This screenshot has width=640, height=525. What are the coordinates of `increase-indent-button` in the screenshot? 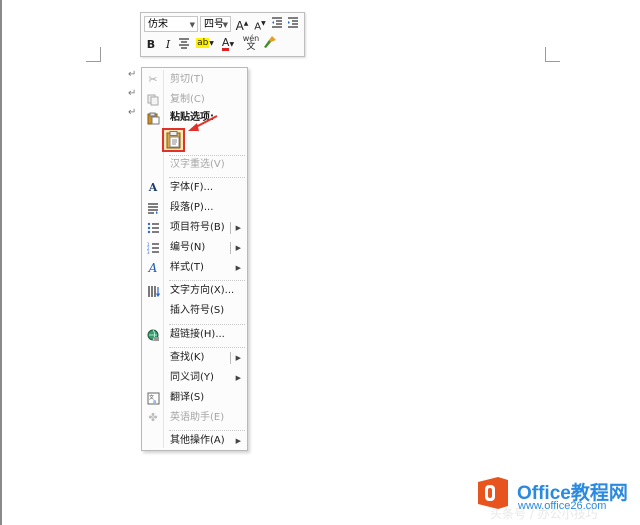 It's located at (293, 24).